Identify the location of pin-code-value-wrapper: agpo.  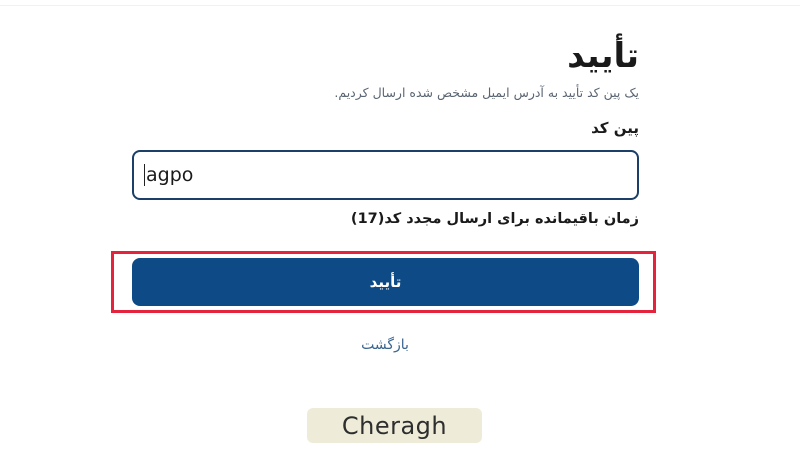
(168, 175).